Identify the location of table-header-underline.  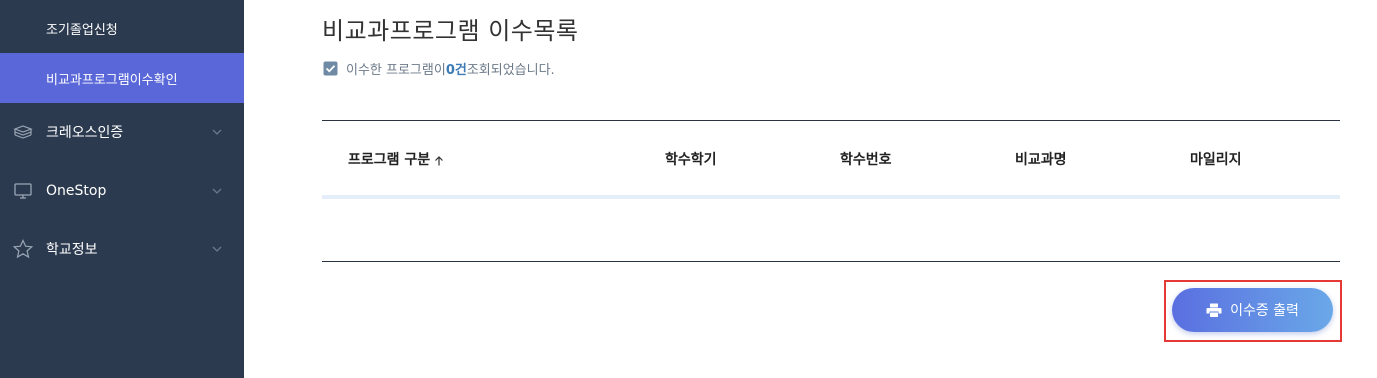
(831, 197).